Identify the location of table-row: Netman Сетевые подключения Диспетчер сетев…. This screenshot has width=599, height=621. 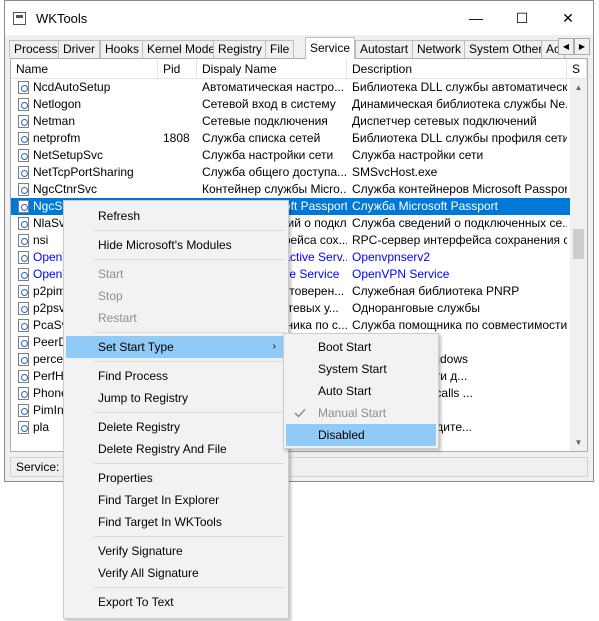
(291, 121).